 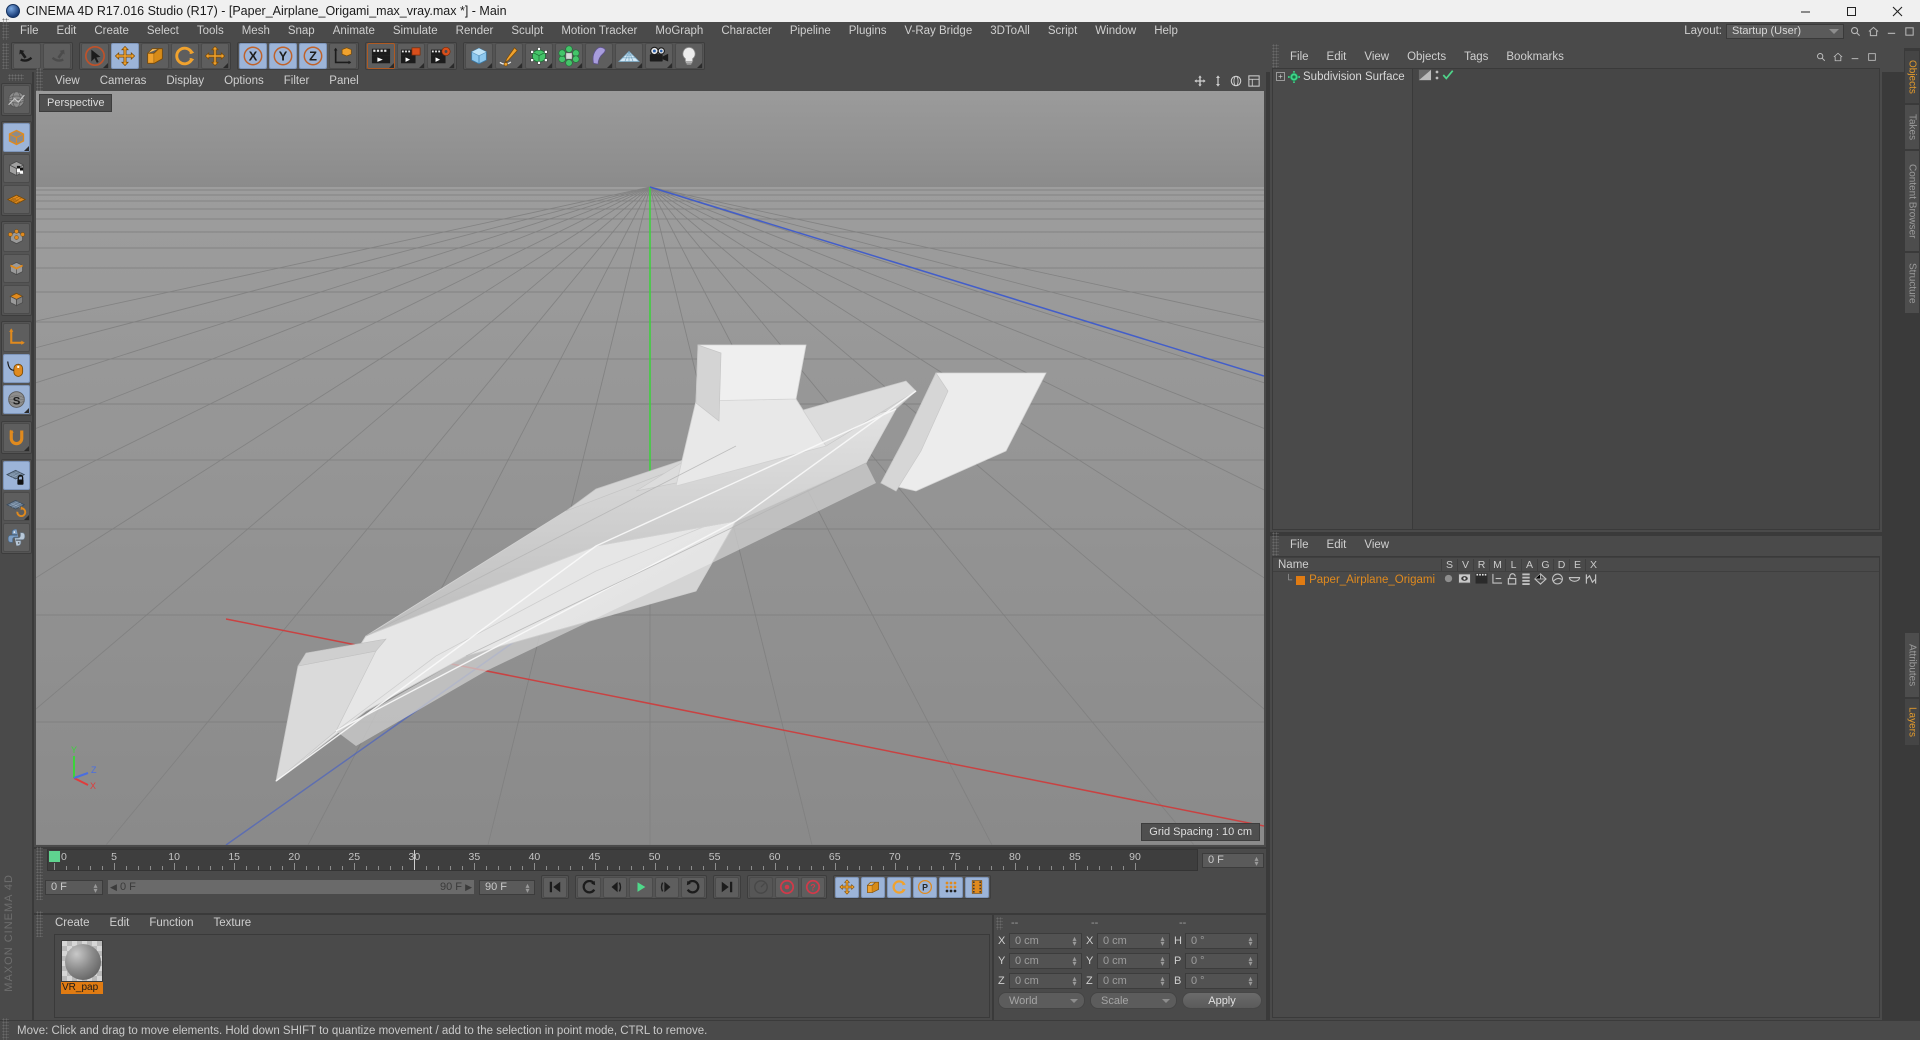 I want to click on transform-mode-dropdown: Scale, so click(x=1133, y=1000).